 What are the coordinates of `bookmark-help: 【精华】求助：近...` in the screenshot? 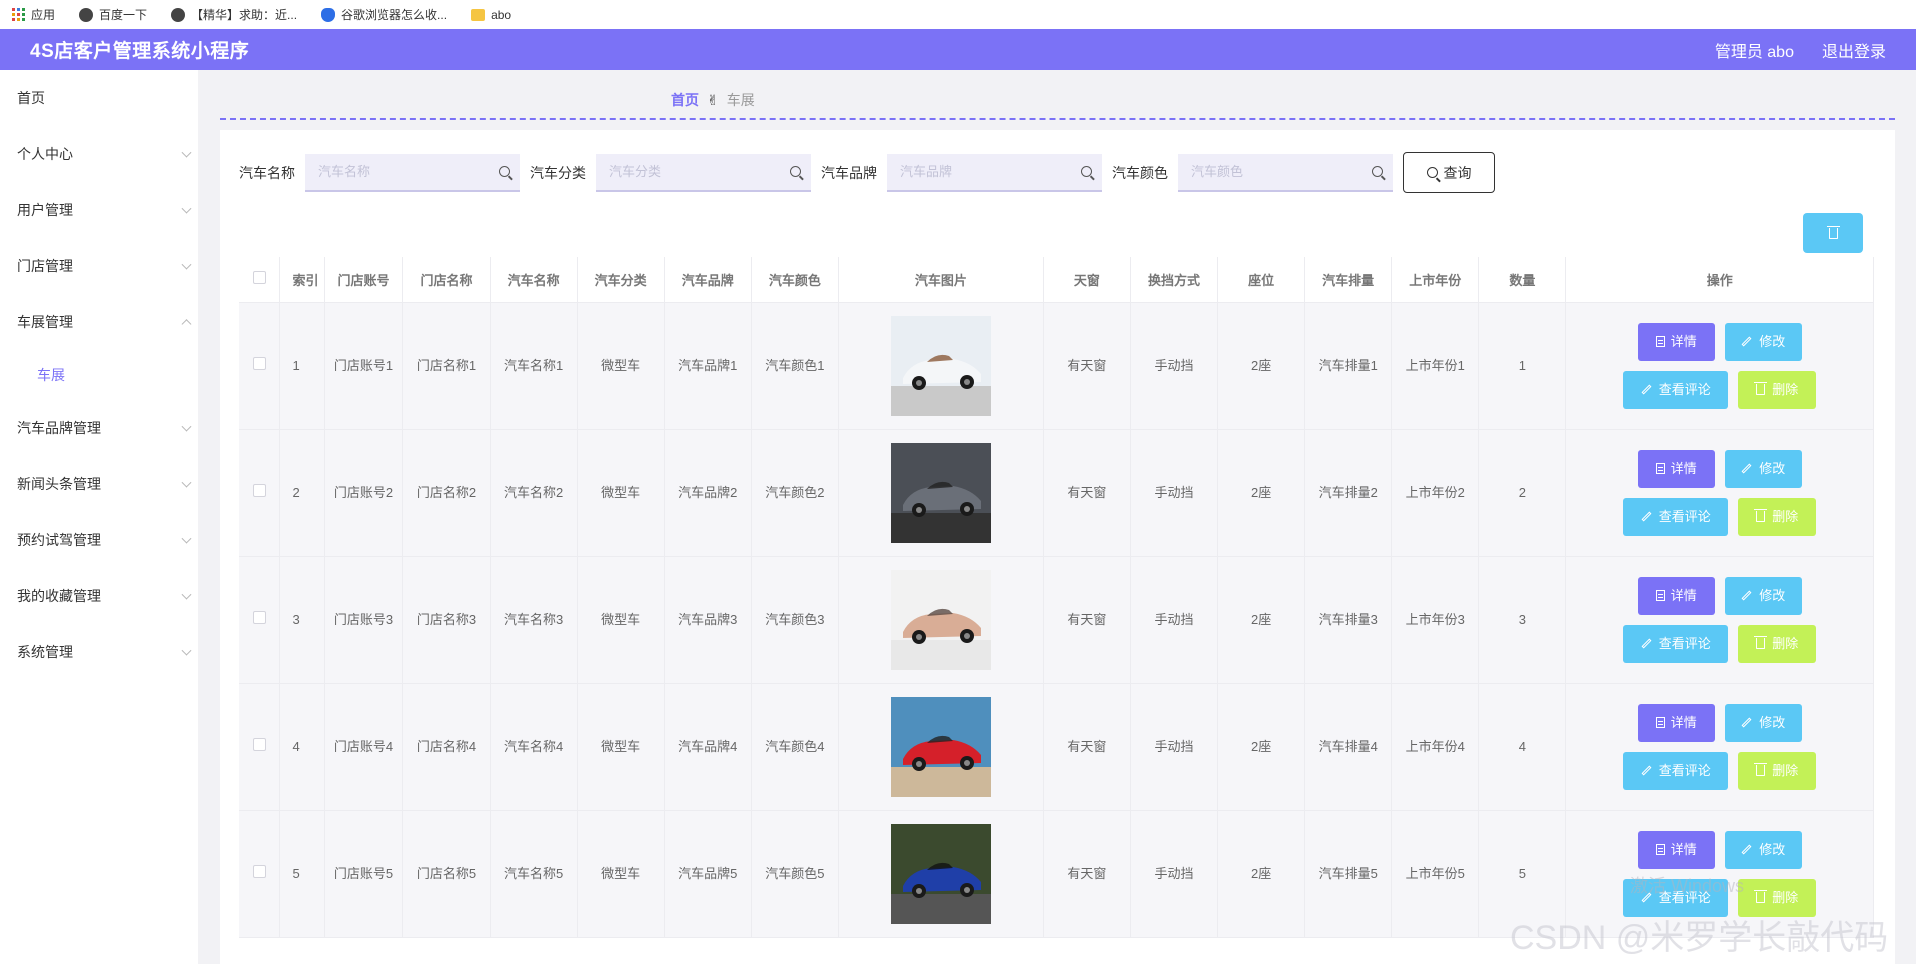 It's located at (234, 14).